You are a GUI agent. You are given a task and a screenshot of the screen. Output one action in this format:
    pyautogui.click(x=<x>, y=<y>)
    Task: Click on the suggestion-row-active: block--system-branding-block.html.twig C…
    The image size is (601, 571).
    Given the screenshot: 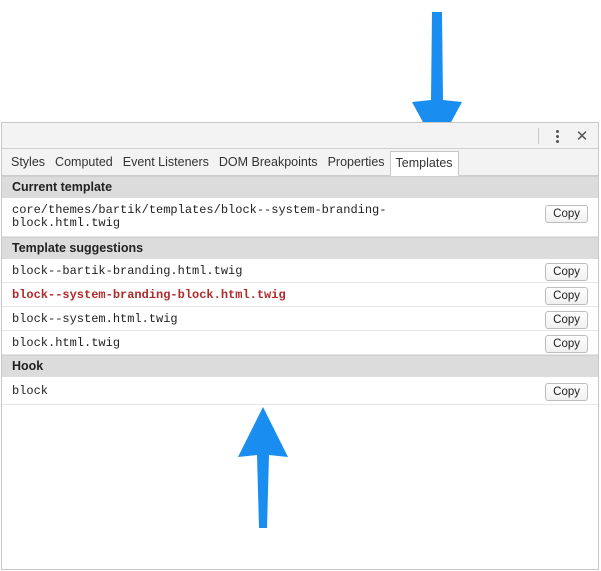 What is the action you would take?
    pyautogui.click(x=300, y=295)
    